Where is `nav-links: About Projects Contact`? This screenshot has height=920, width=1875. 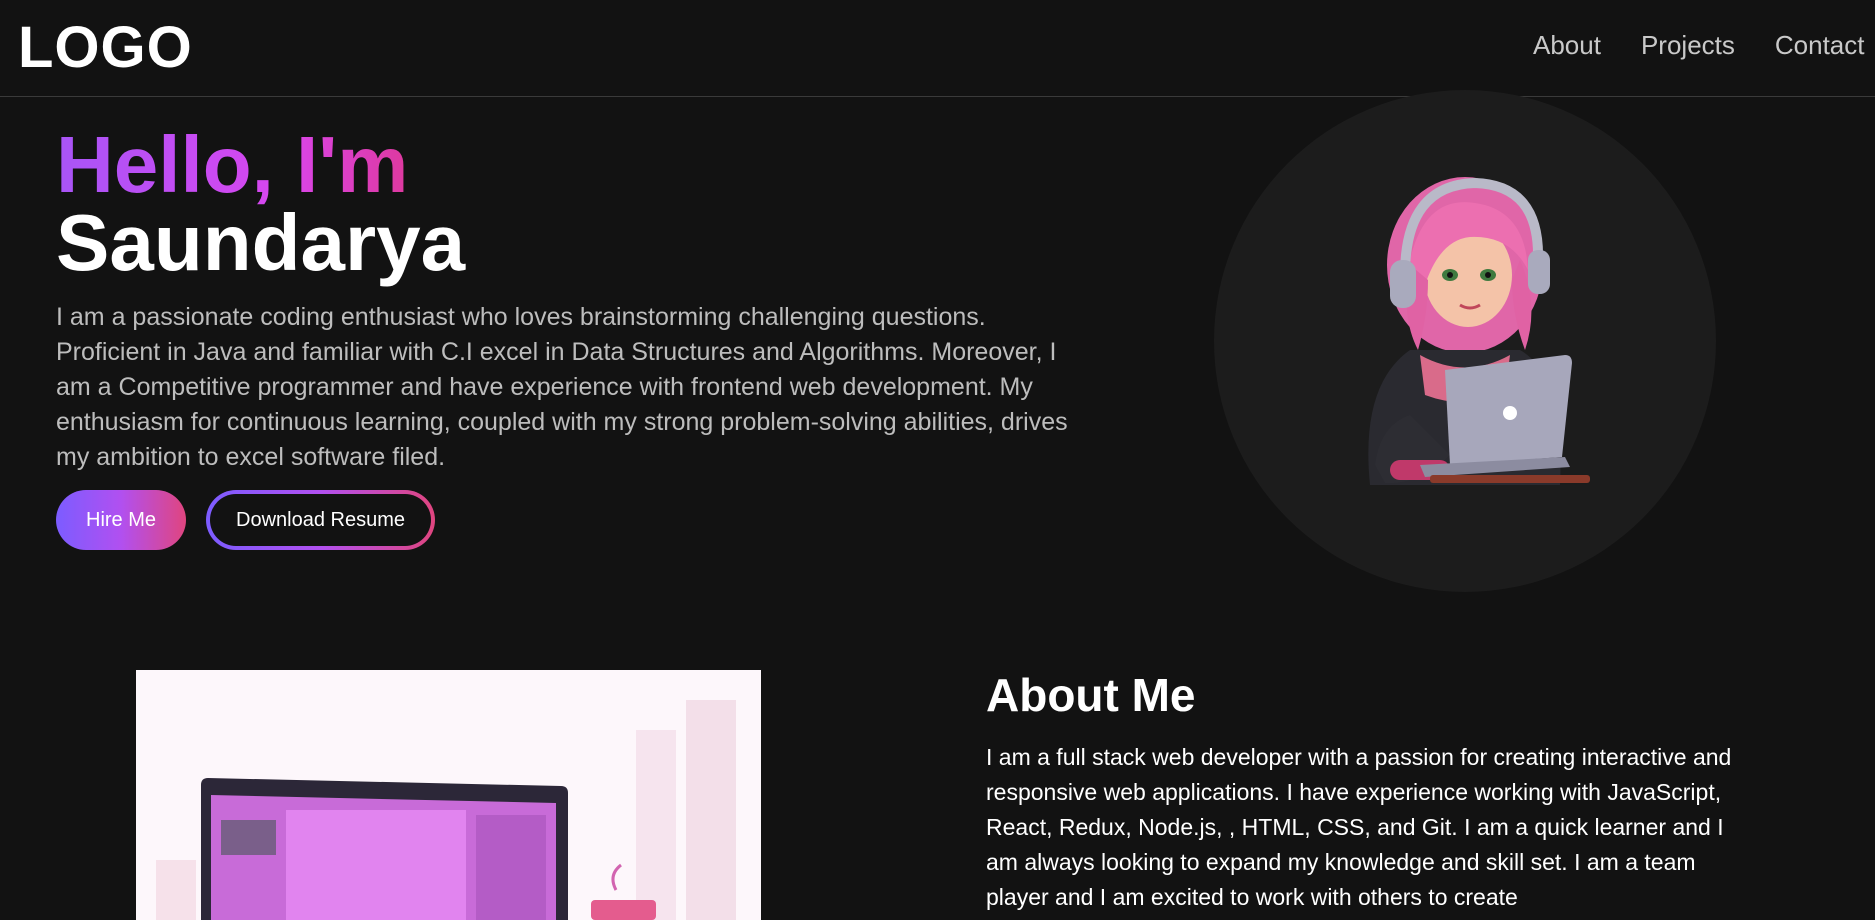 nav-links: About Projects Contact is located at coordinates (1698, 45).